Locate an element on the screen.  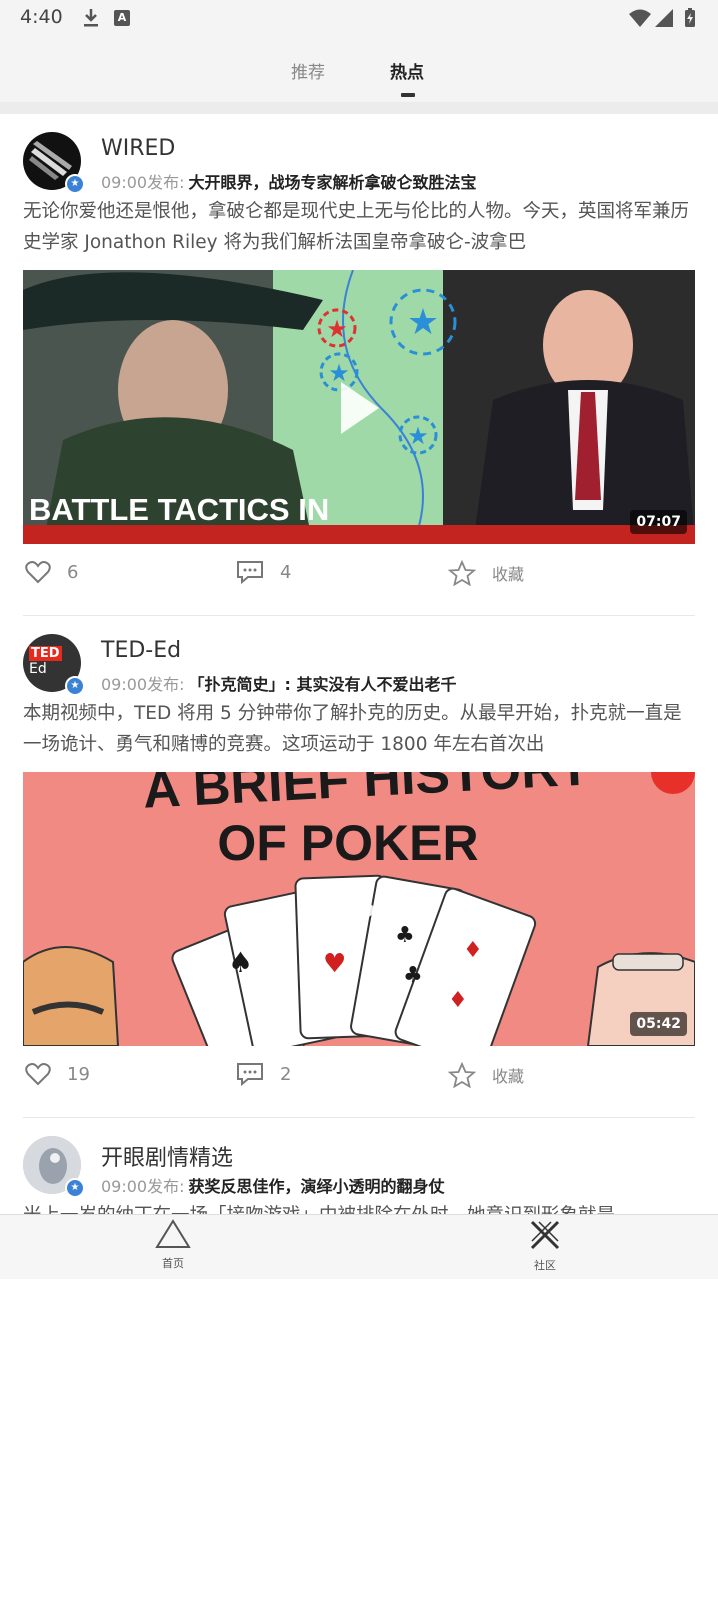
bottom-nav: 首页 社区 is located at coordinates (359, 1246).